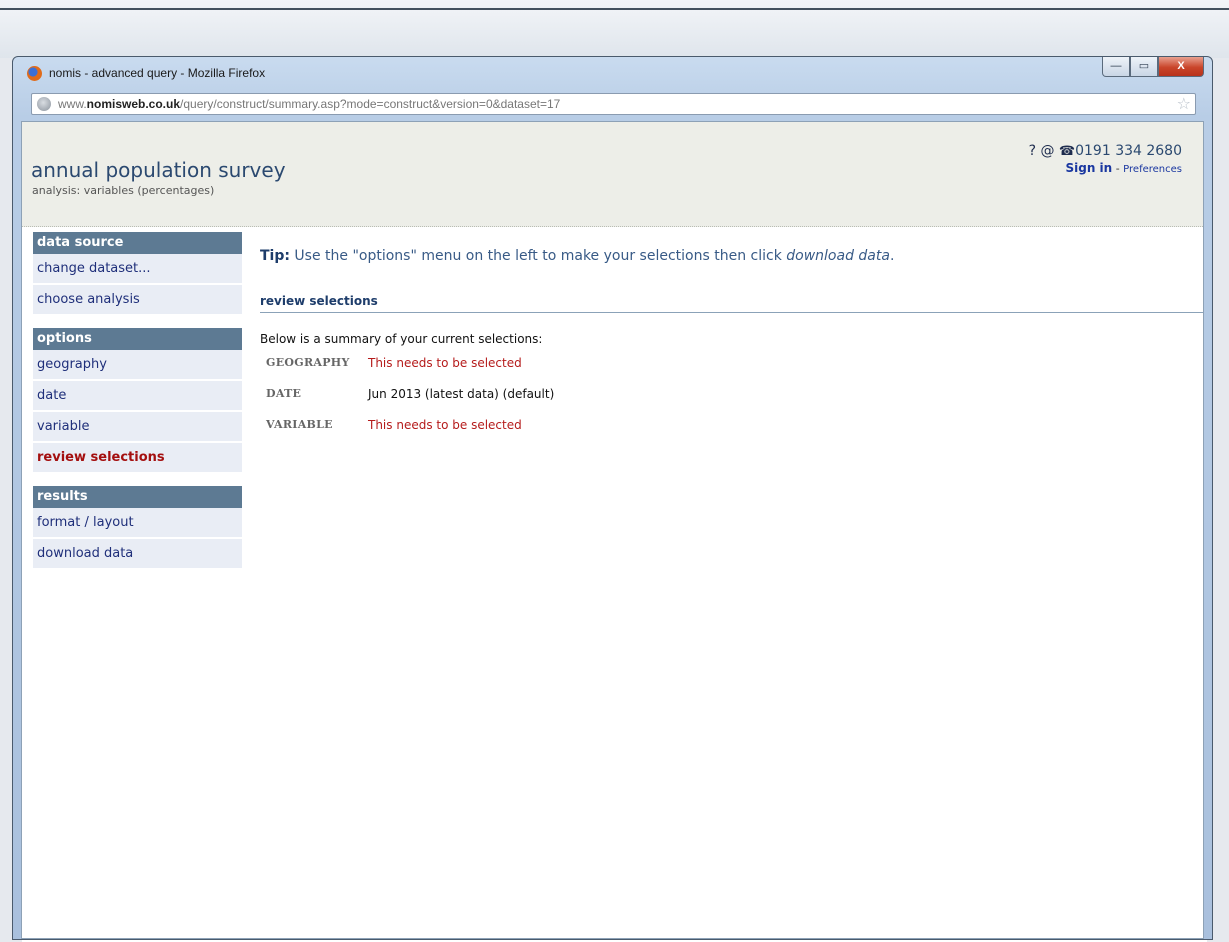 This screenshot has width=1229, height=942. Describe the element at coordinates (1088, 168) in the screenshot. I see `sign-in-link: Sign in` at that location.